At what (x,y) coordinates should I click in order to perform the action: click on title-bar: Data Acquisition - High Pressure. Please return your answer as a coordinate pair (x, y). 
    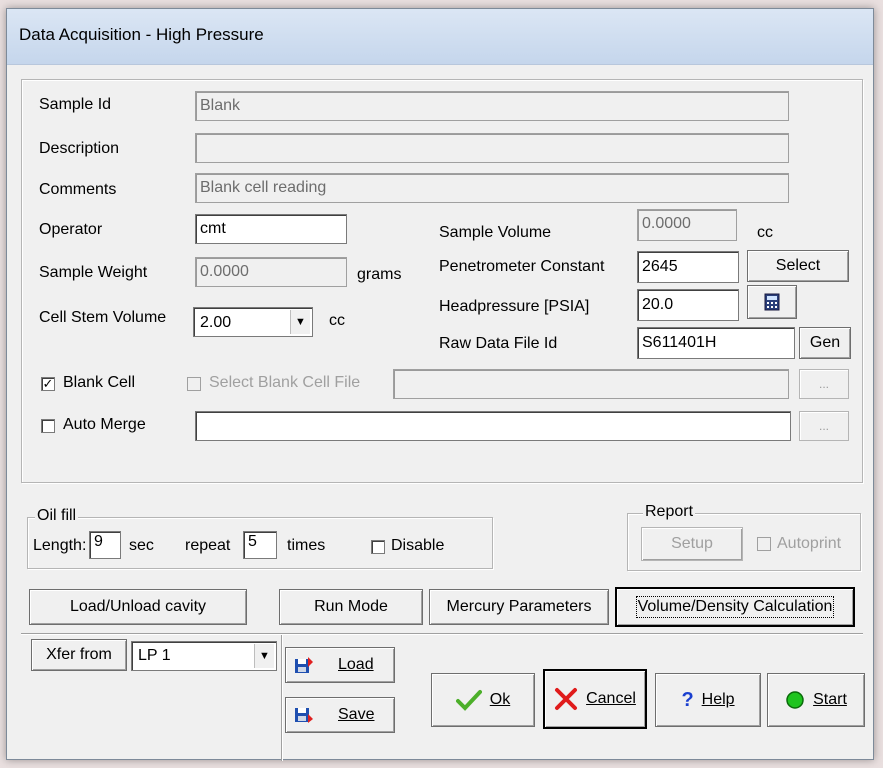
    Looking at the image, I should click on (440, 37).